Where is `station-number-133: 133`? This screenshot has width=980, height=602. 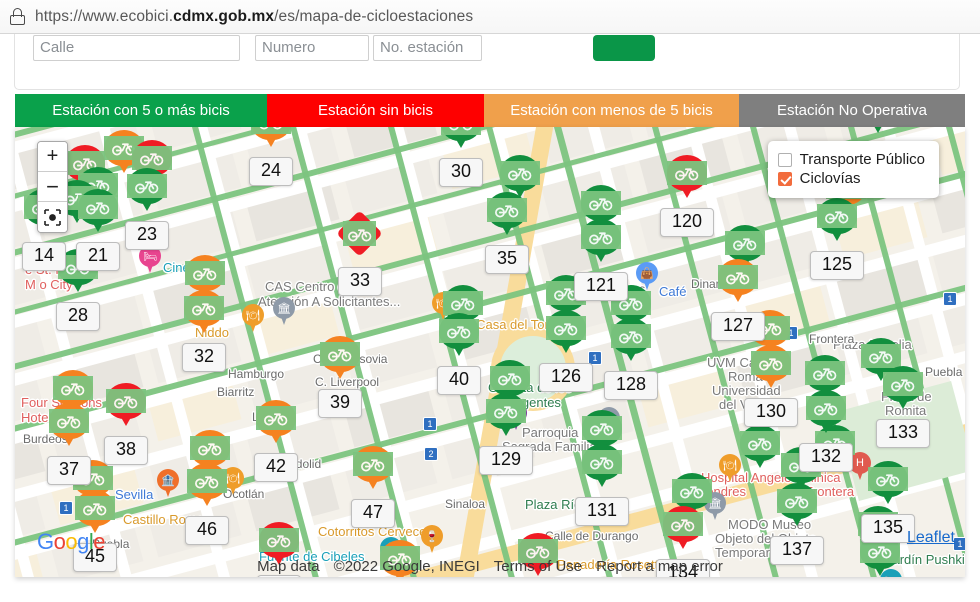
station-number-133: 133 is located at coordinates (903, 433).